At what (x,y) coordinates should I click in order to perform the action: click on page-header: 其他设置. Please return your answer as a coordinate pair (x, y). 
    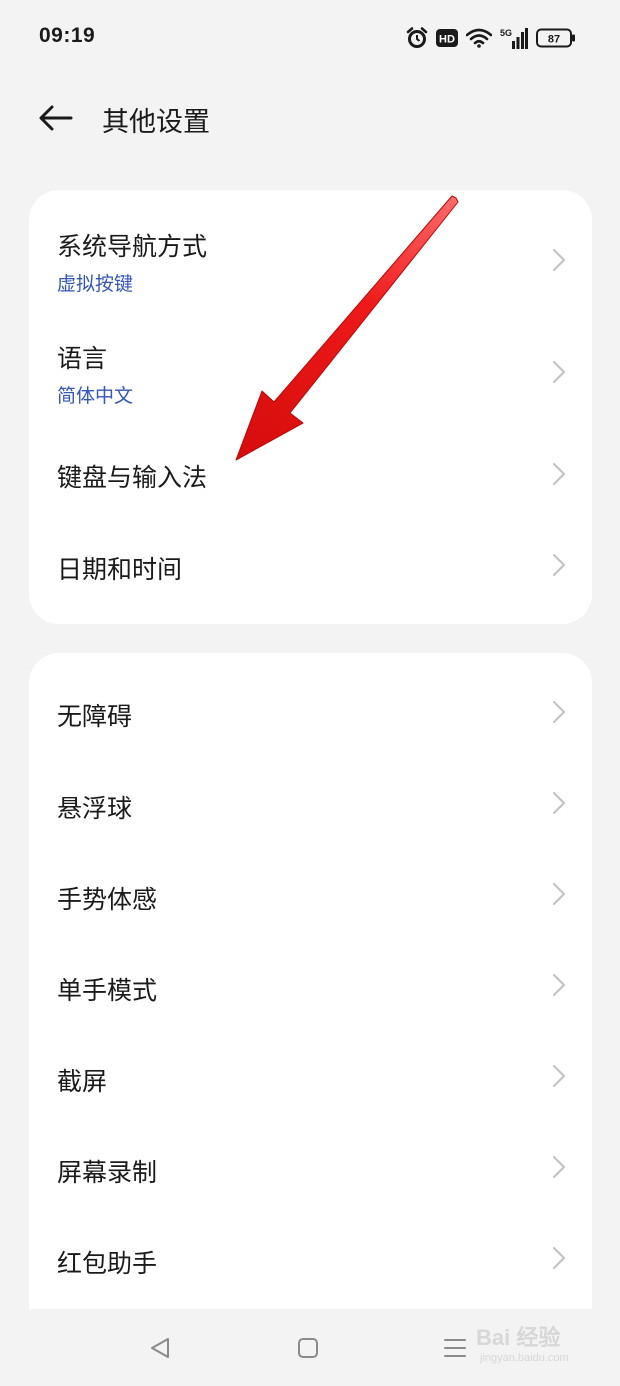
    Looking at the image, I should click on (310, 118).